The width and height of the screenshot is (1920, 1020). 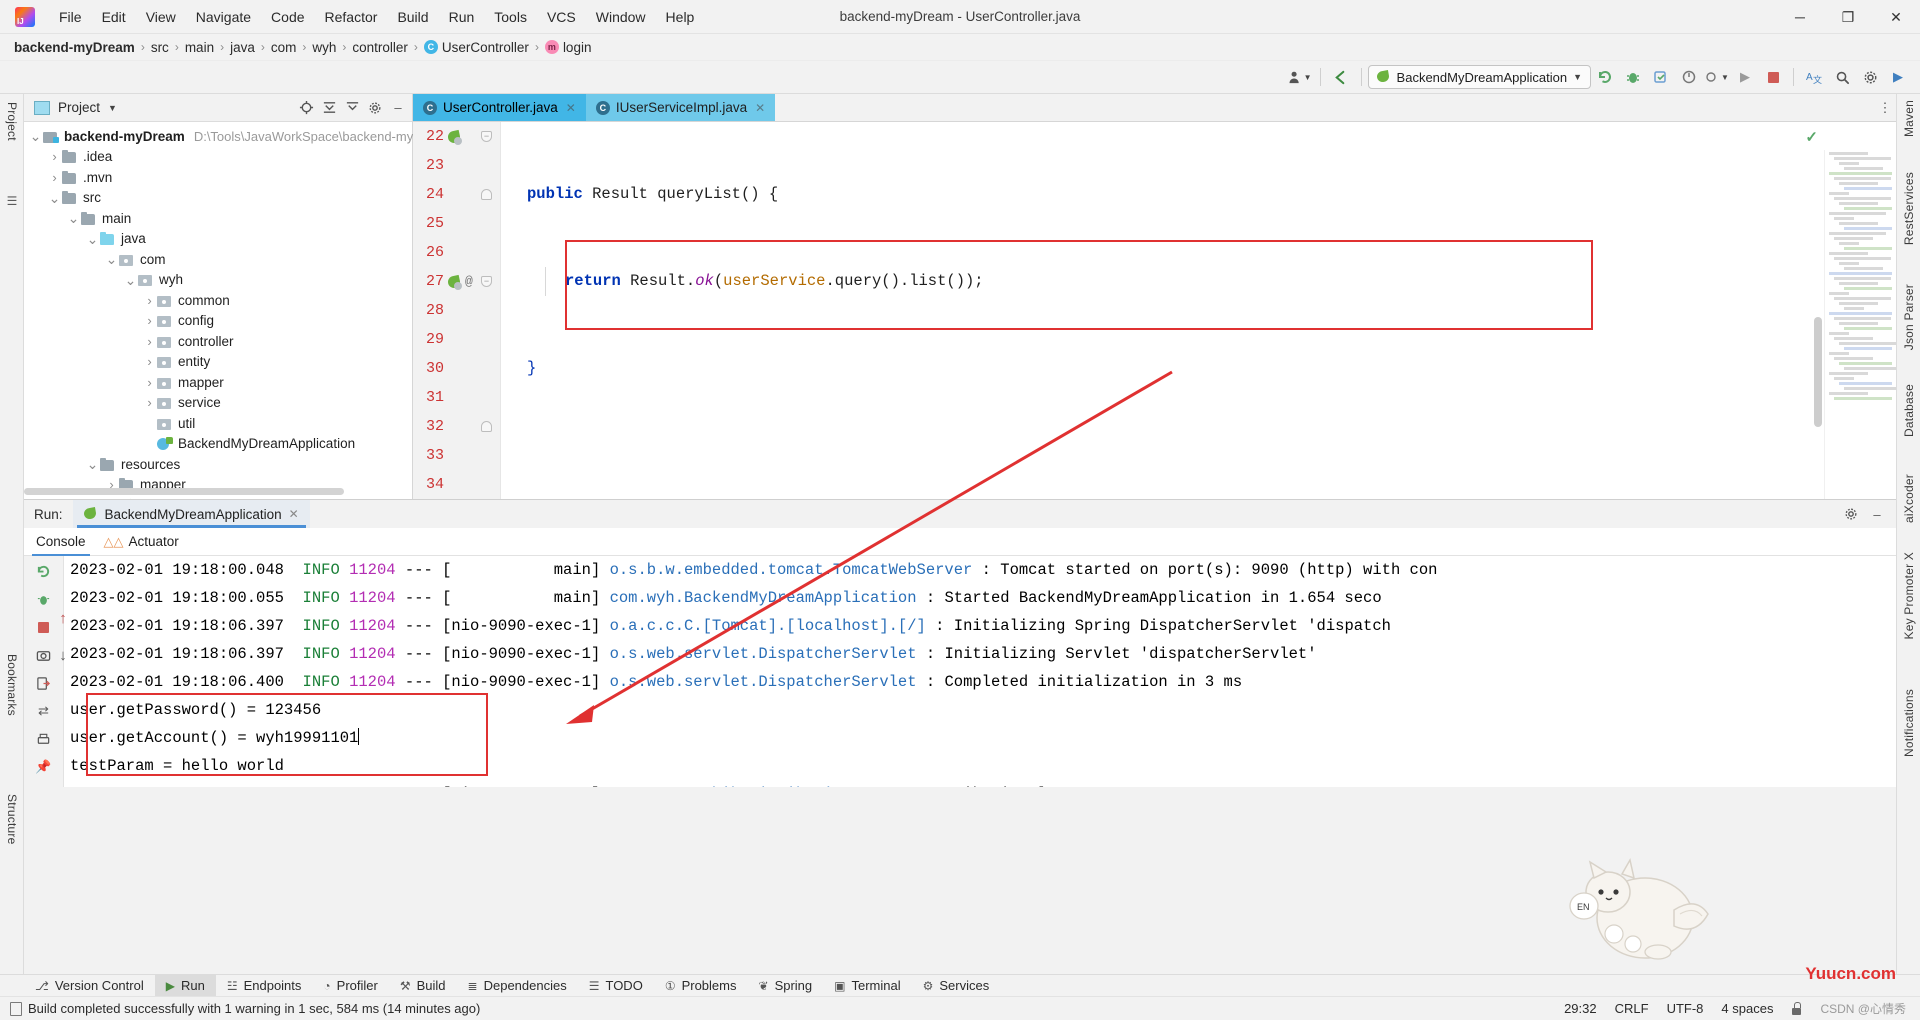 I want to click on run-settings-gear-icon, so click(x=1851, y=514).